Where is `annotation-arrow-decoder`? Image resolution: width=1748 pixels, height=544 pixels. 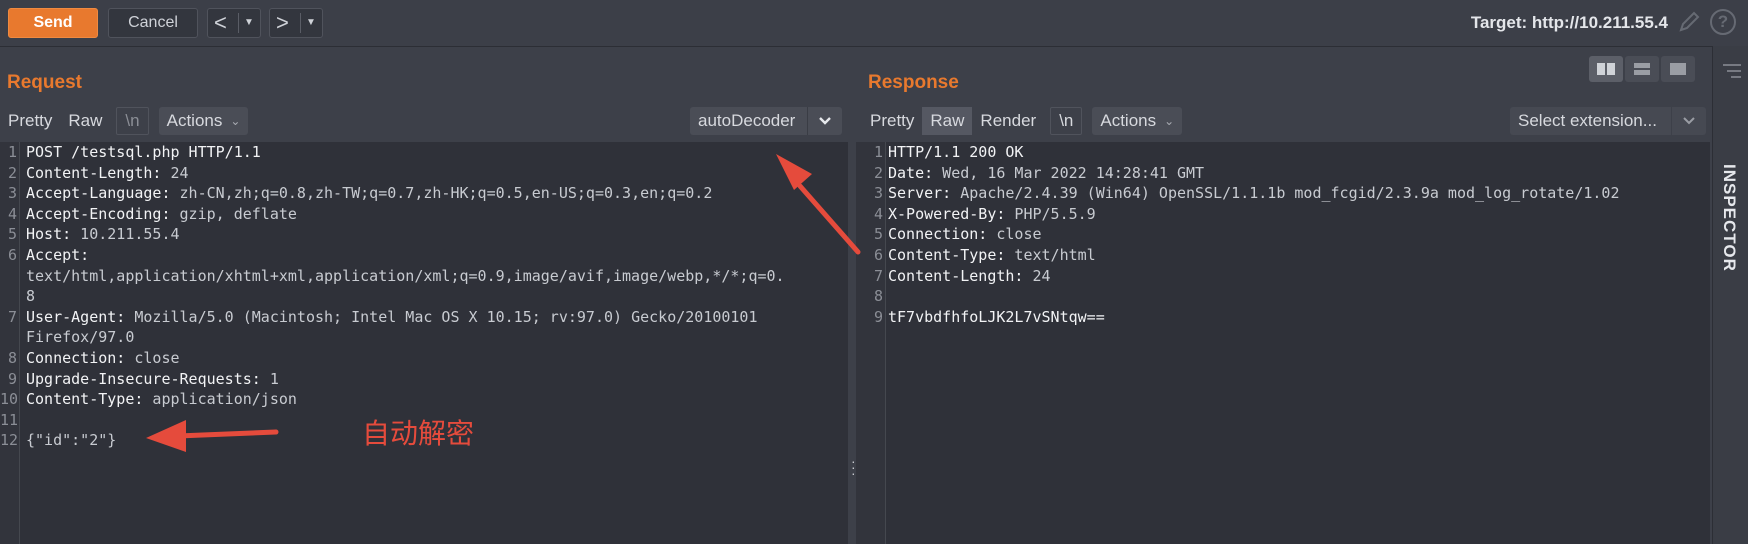
annotation-arrow-decoder is located at coordinates (818, 204).